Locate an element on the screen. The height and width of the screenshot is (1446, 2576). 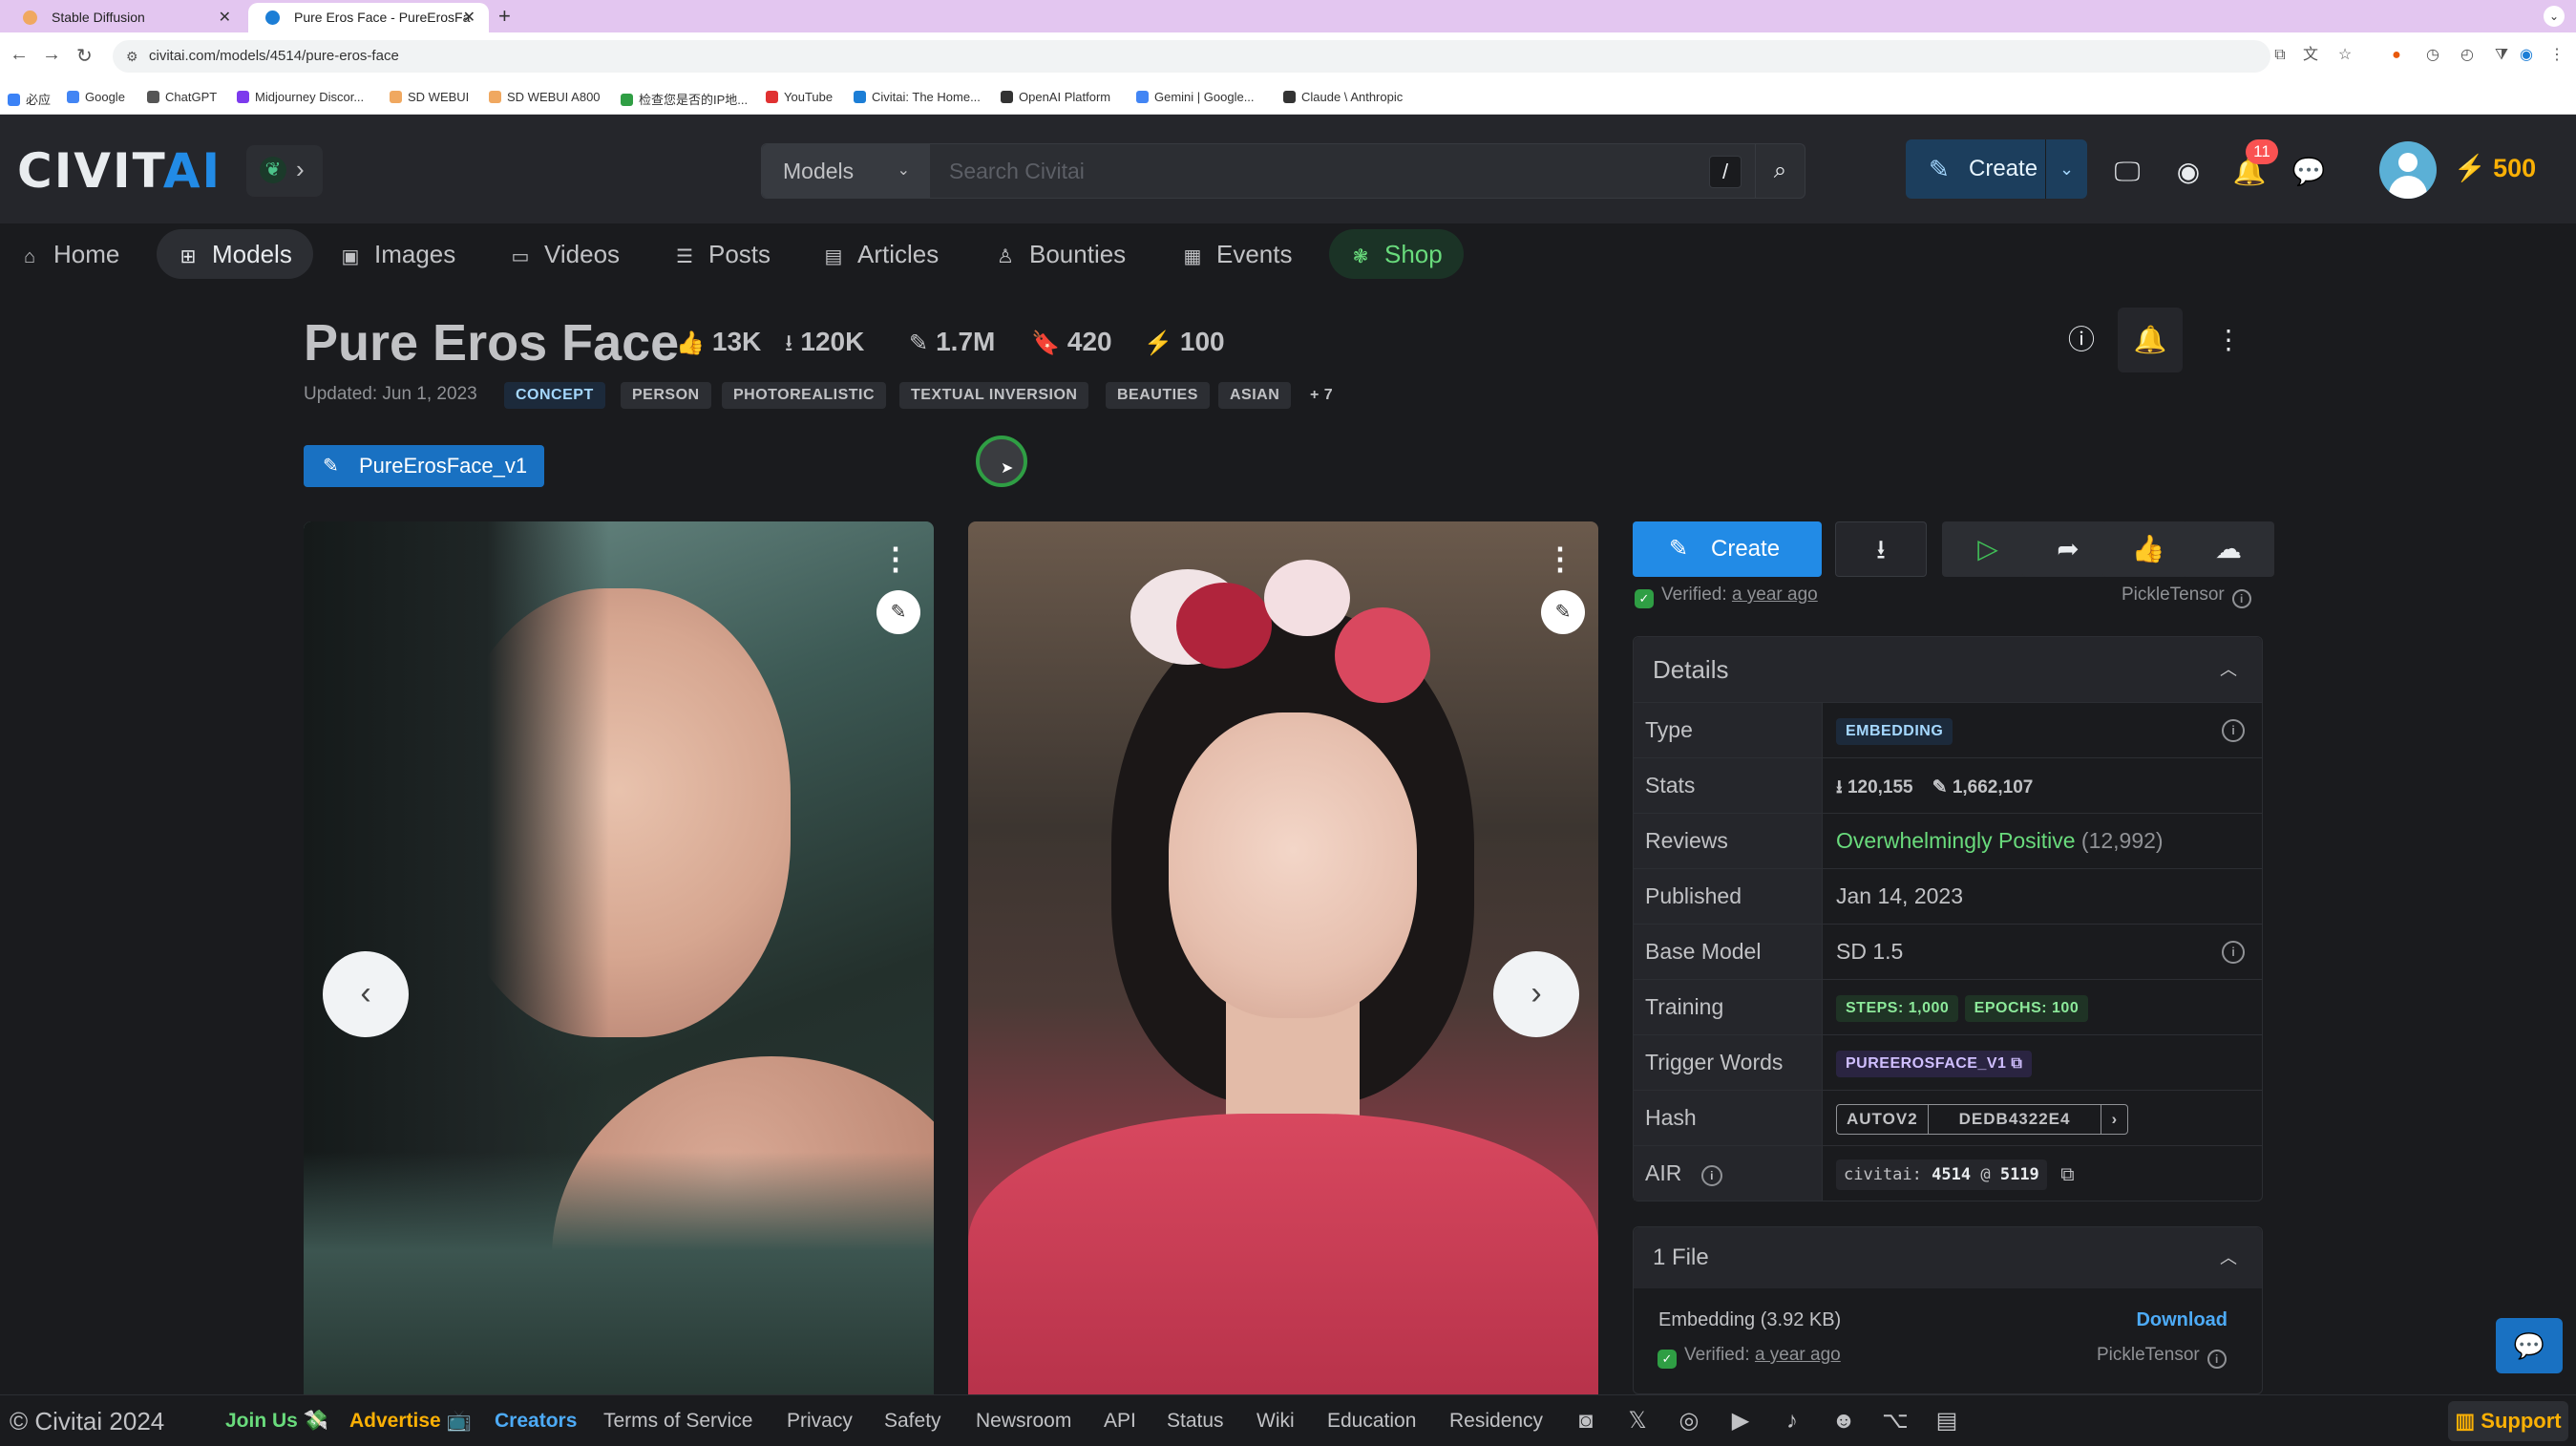
site-switcher-button: ❦ › is located at coordinates (284, 171).